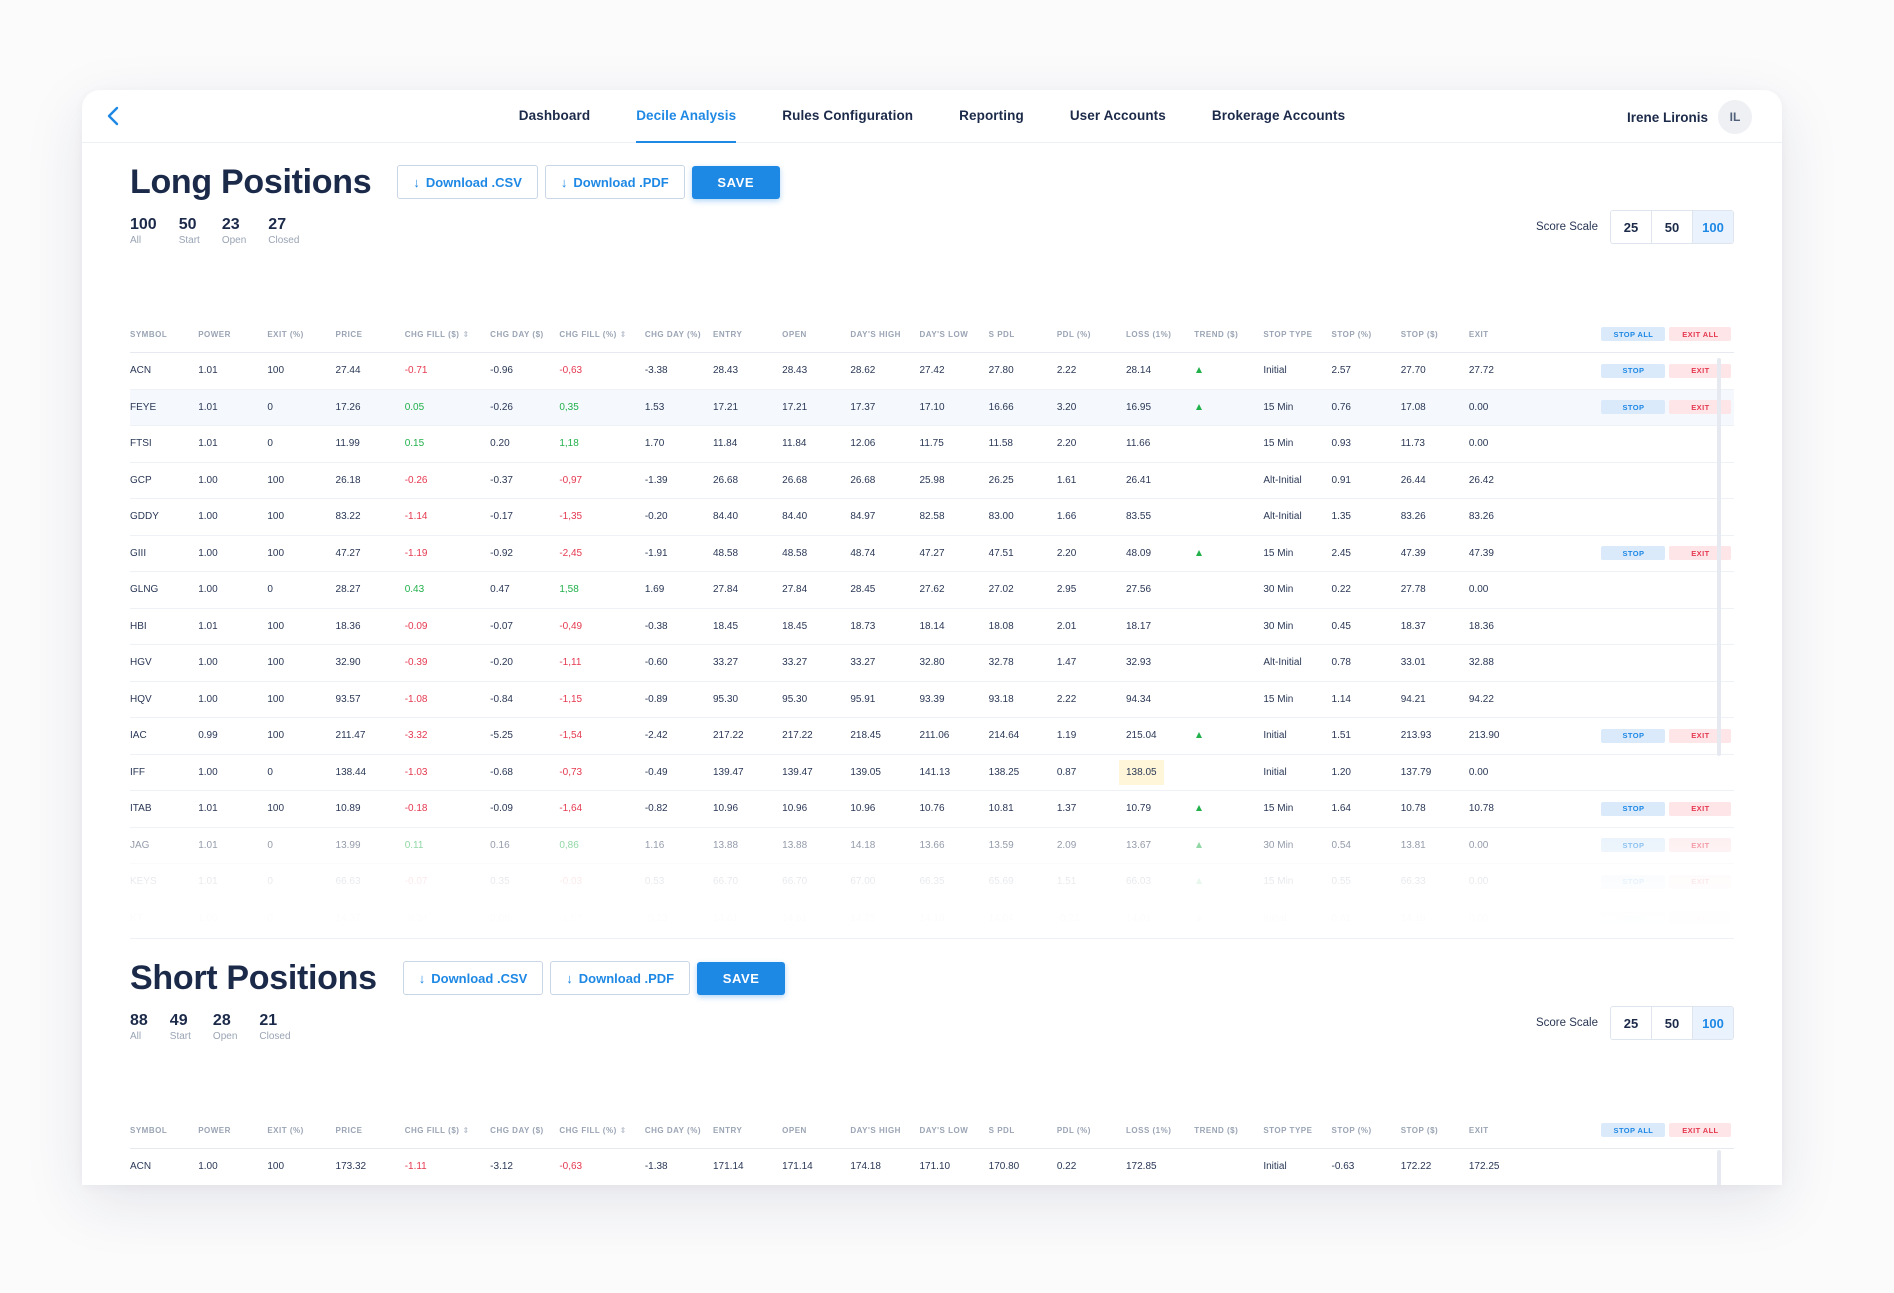  What do you see at coordinates (139, 1027) in the screenshot?
I see `stat-all: 88 All` at bounding box center [139, 1027].